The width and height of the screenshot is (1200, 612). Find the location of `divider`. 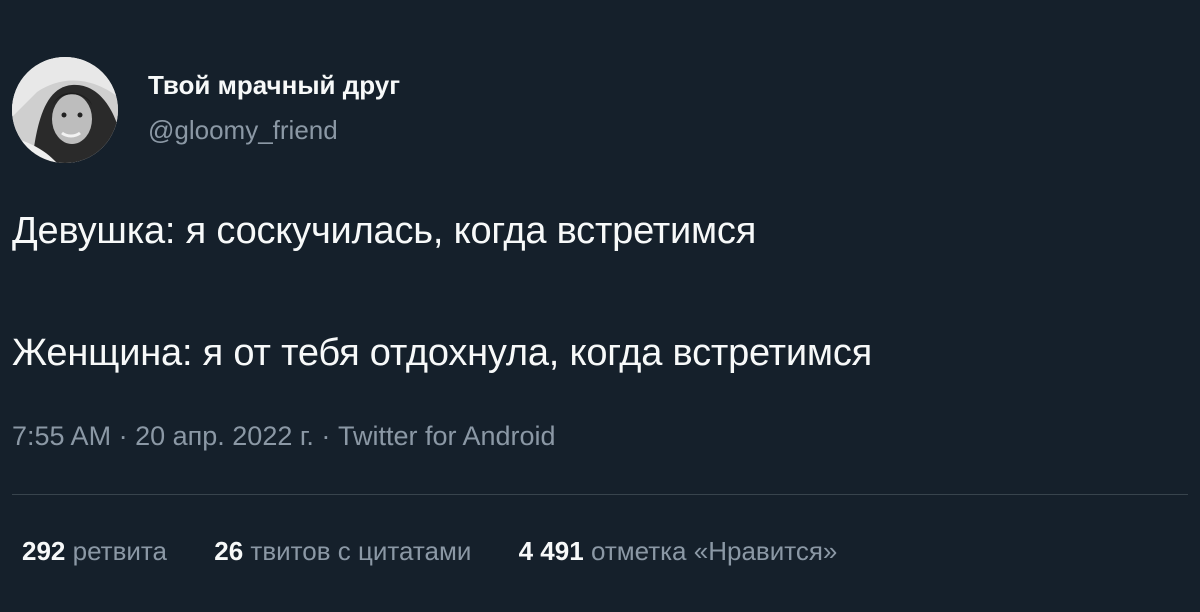

divider is located at coordinates (600, 494).